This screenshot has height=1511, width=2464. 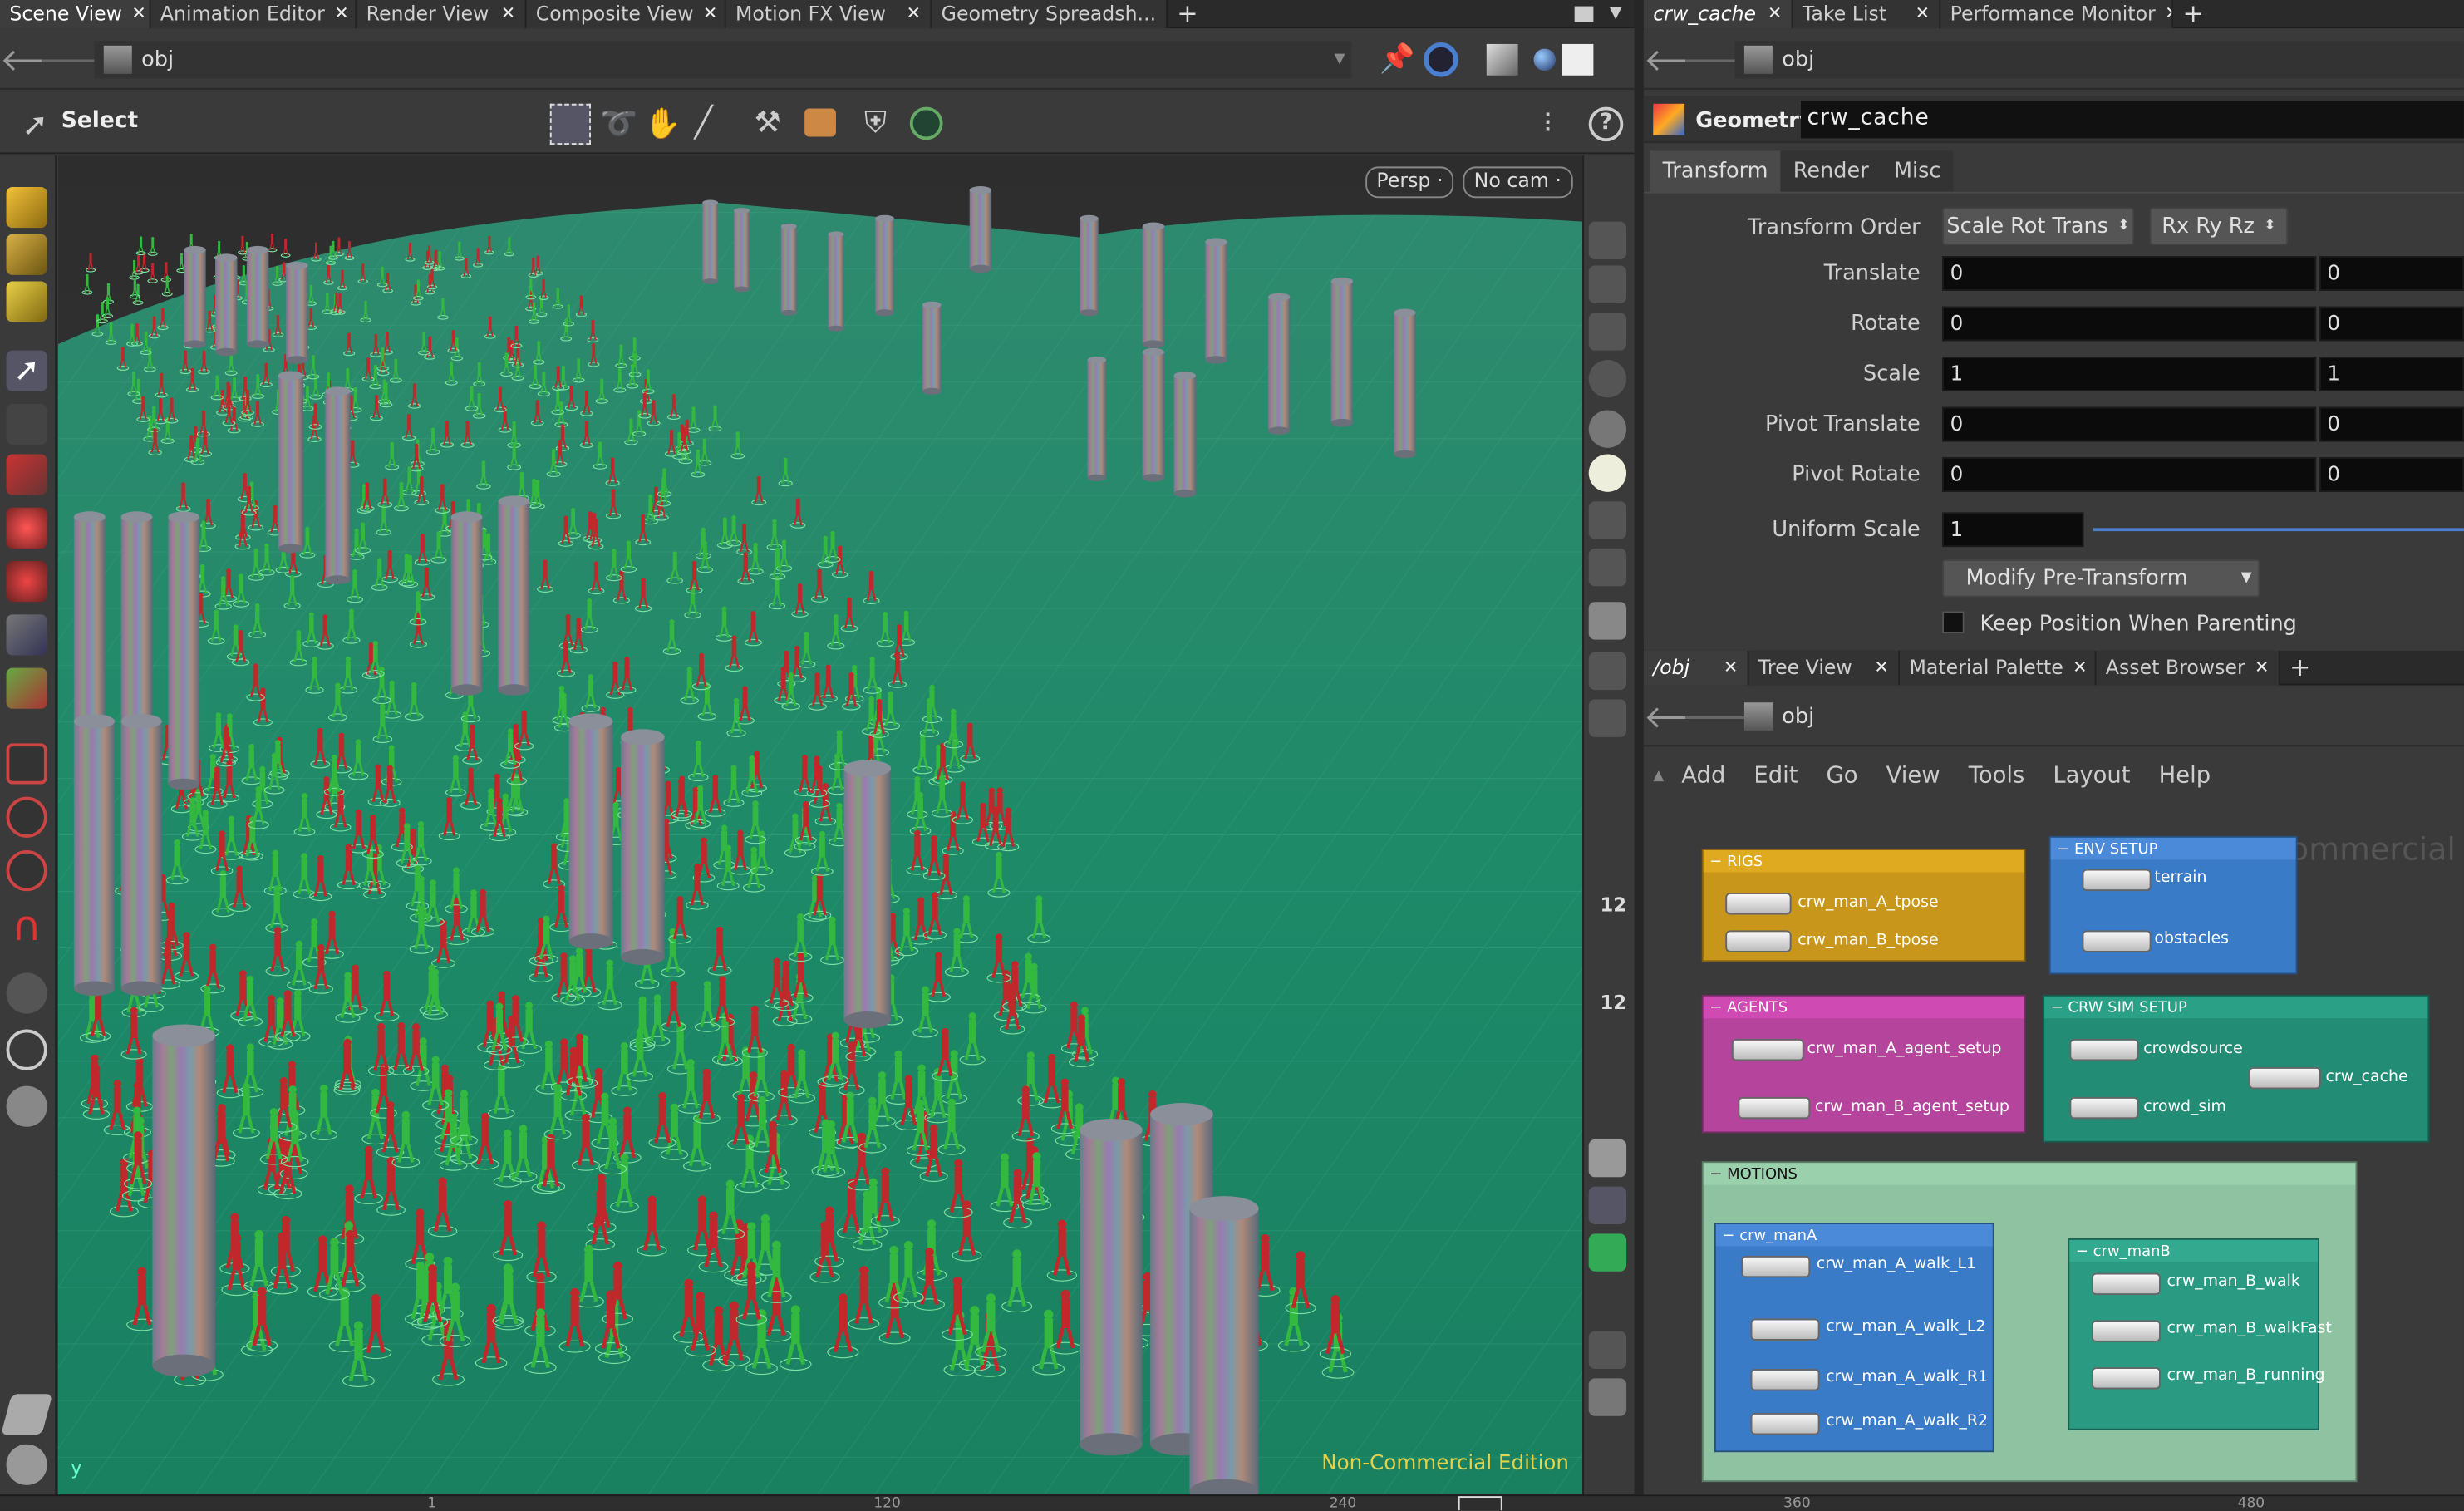 What do you see at coordinates (1607, 473) in the screenshot?
I see `light-bulb-icon` at bounding box center [1607, 473].